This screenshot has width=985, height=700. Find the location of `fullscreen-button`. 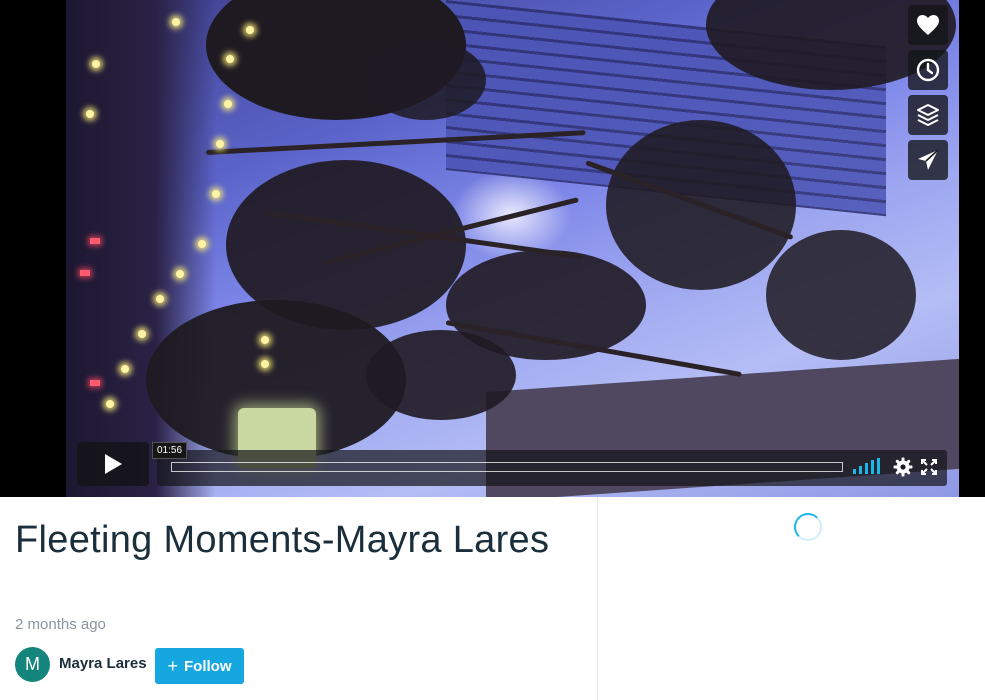

fullscreen-button is located at coordinates (929, 469).